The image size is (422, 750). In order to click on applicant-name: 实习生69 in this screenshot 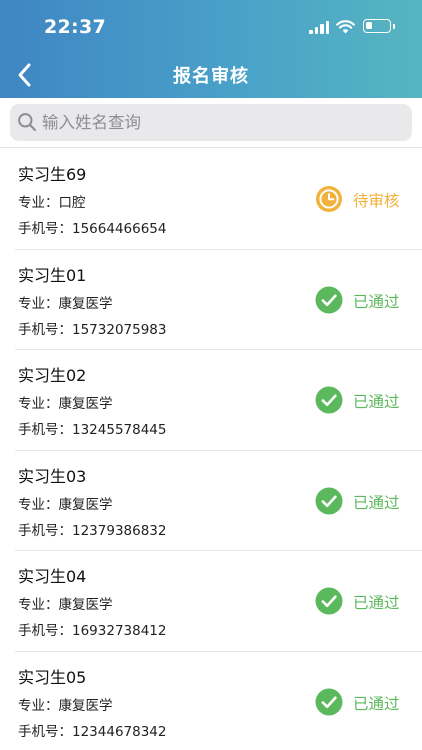, I will do `click(52, 174)`.